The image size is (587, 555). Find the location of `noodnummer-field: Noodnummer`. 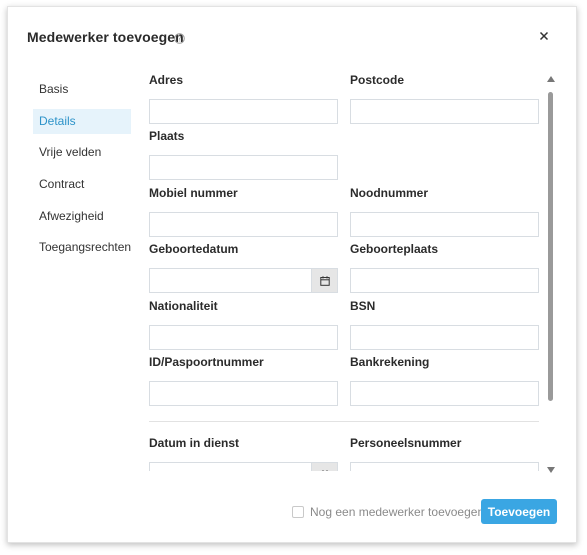

noodnummer-field: Noodnummer is located at coordinates (444, 211).